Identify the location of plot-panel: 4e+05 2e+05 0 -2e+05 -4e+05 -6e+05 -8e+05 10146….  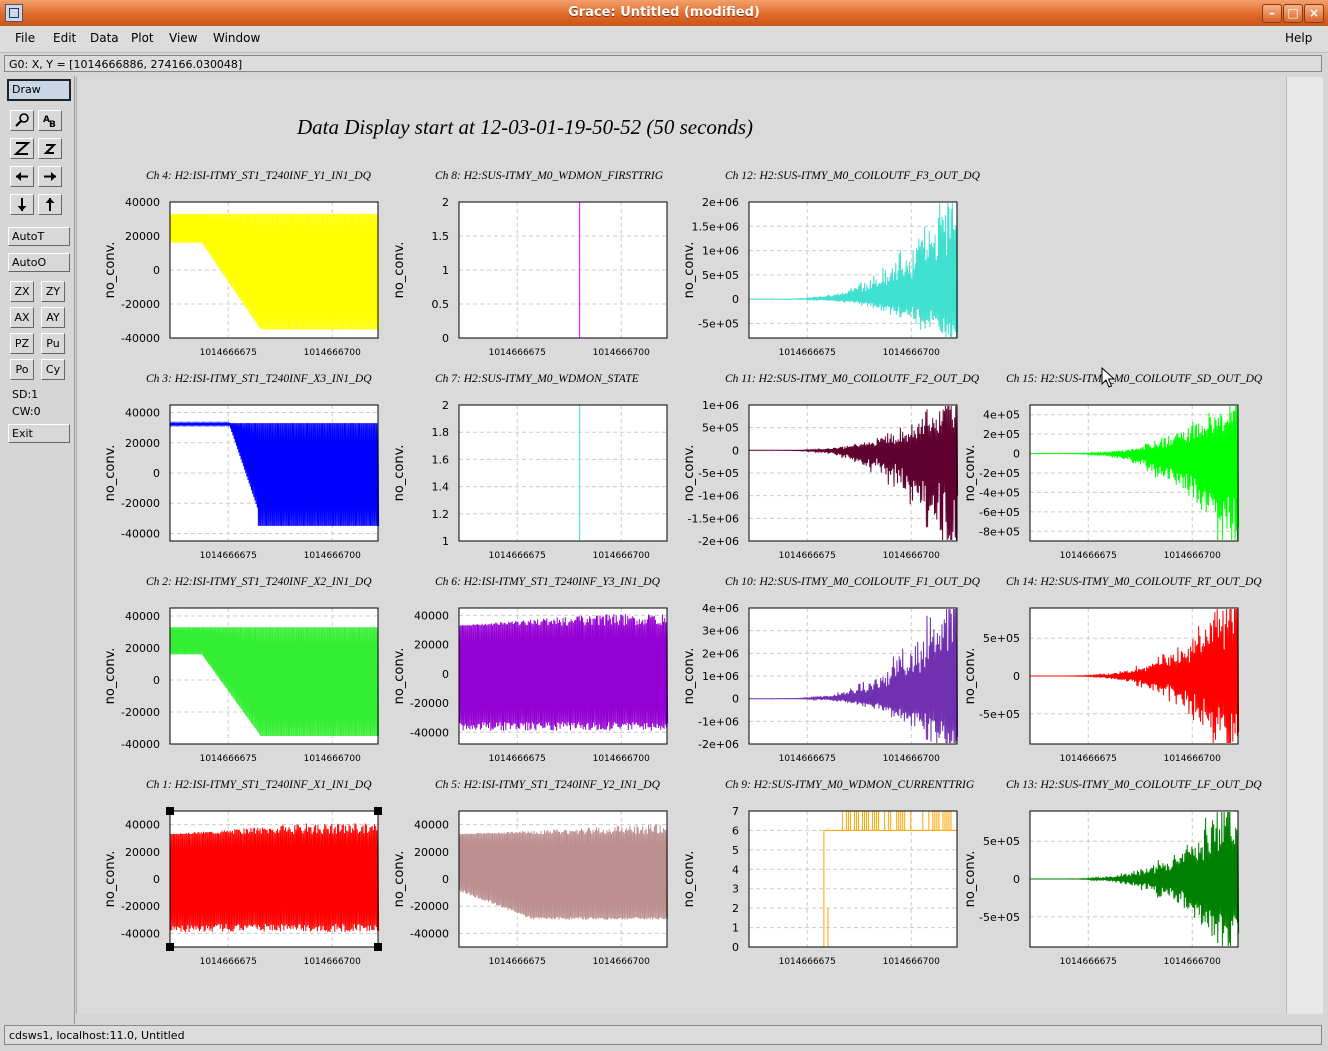
(1113, 467).